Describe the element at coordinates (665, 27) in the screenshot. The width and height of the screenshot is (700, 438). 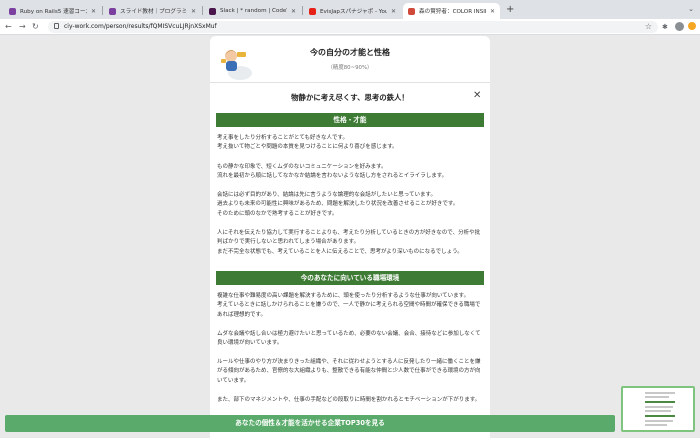
I see `extensions-puzzle-icon: ✱` at that location.